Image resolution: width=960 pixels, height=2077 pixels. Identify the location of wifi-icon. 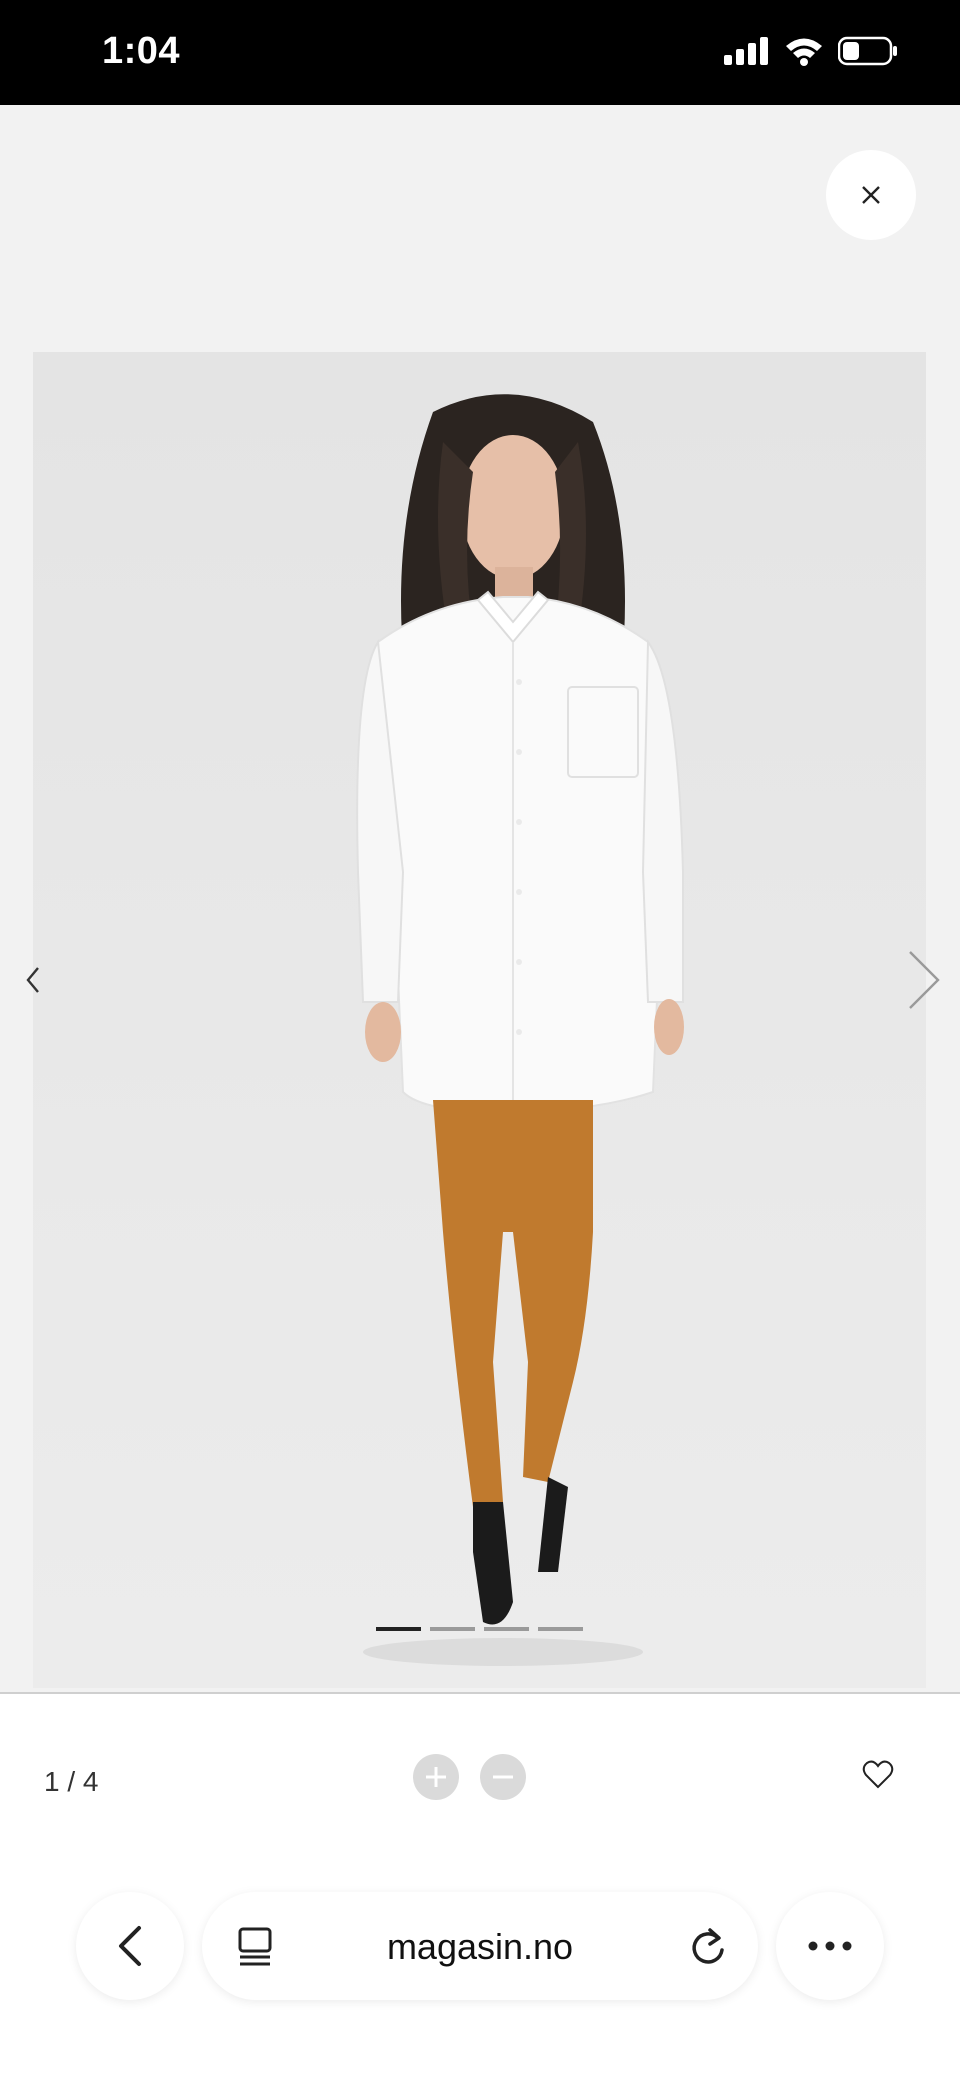
(804, 52).